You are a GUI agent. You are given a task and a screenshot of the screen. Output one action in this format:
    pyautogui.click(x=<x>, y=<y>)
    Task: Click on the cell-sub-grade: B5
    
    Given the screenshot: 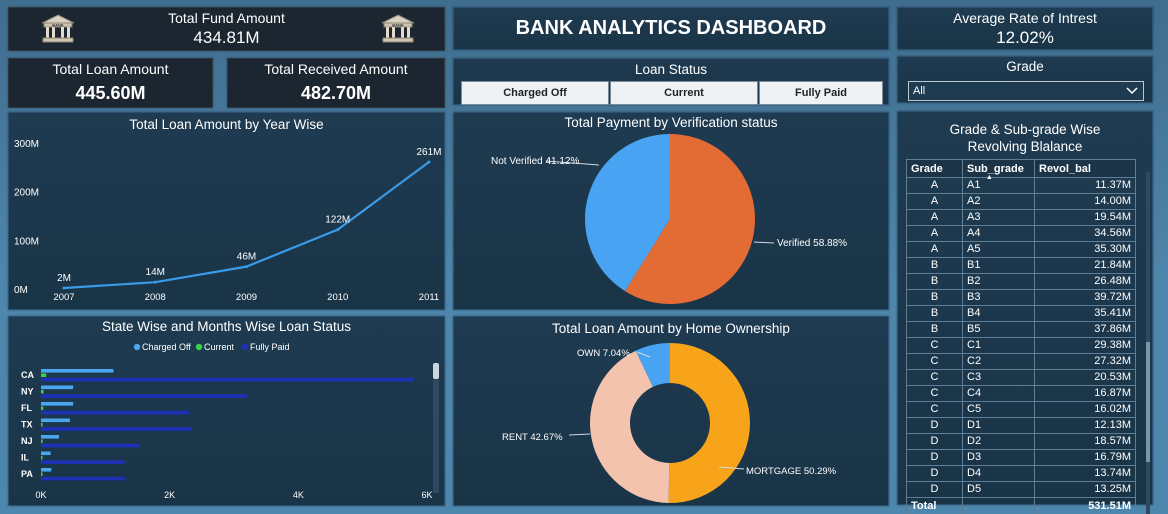 What is the action you would take?
    pyautogui.click(x=998, y=329)
    